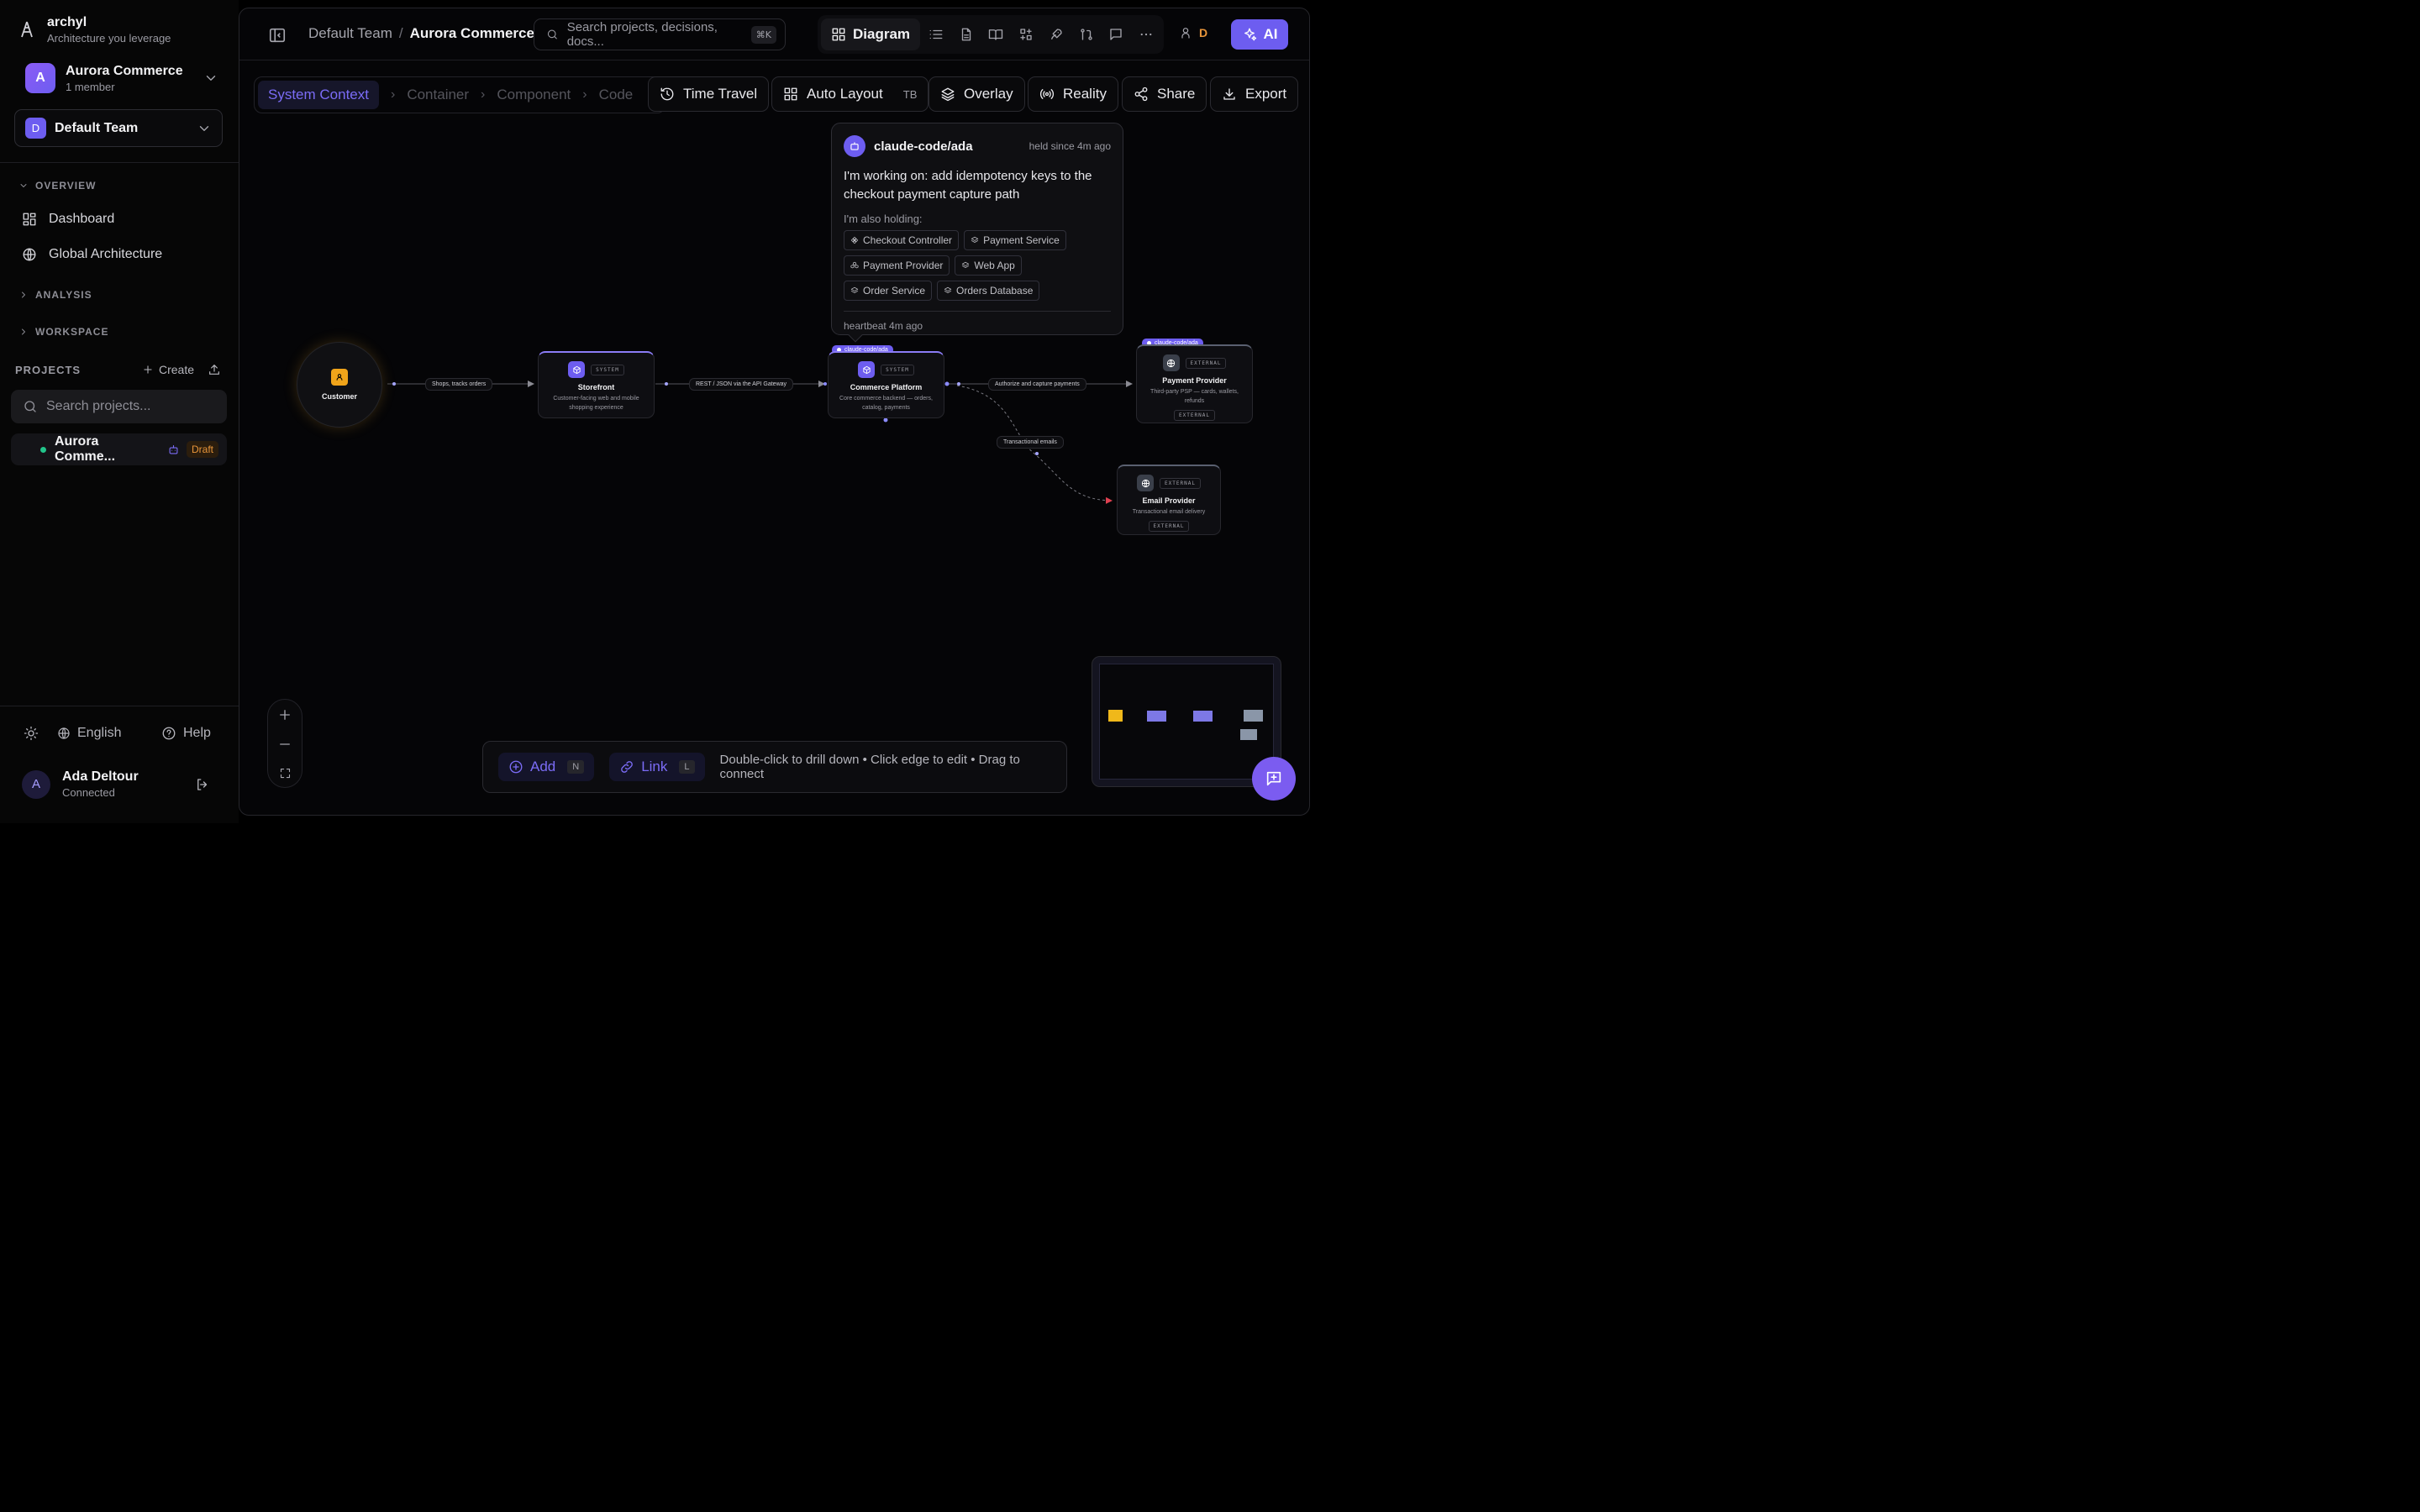 The width and height of the screenshot is (2420, 1512). Describe the element at coordinates (516, 767) in the screenshot. I see `plus-circle-icon` at that location.